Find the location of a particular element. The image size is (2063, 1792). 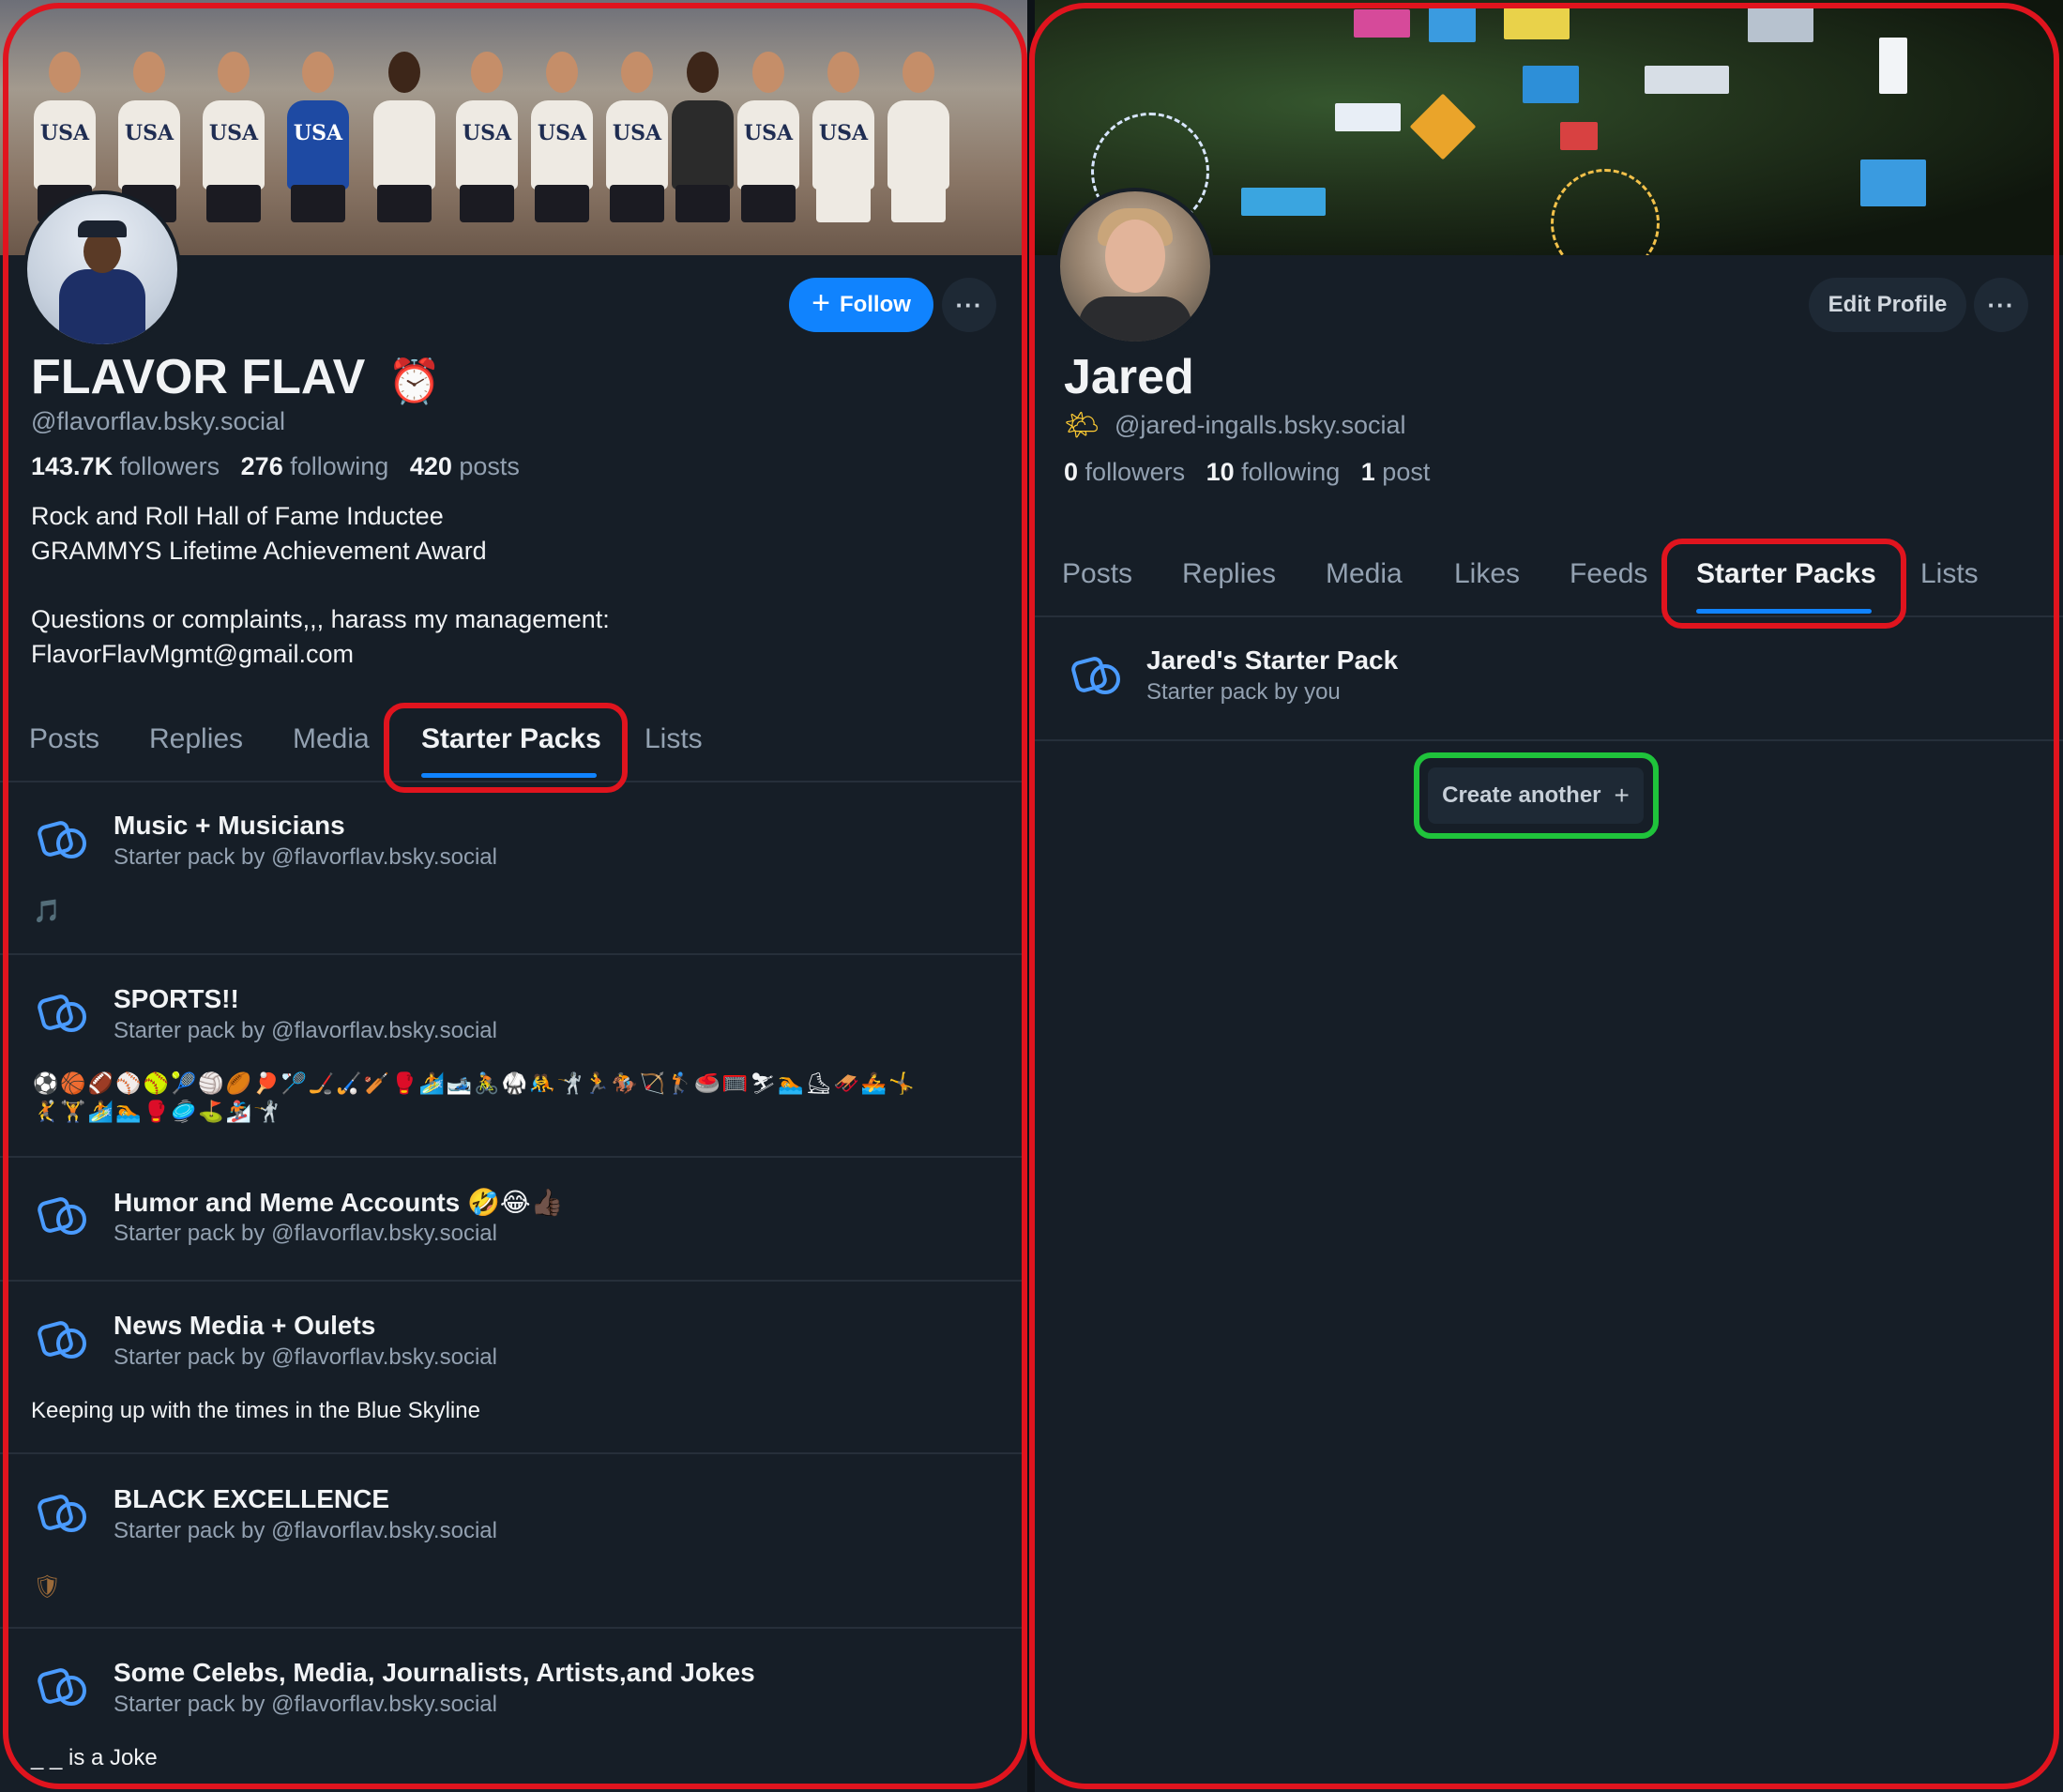

tab-likes: Likes is located at coordinates (1487, 574).